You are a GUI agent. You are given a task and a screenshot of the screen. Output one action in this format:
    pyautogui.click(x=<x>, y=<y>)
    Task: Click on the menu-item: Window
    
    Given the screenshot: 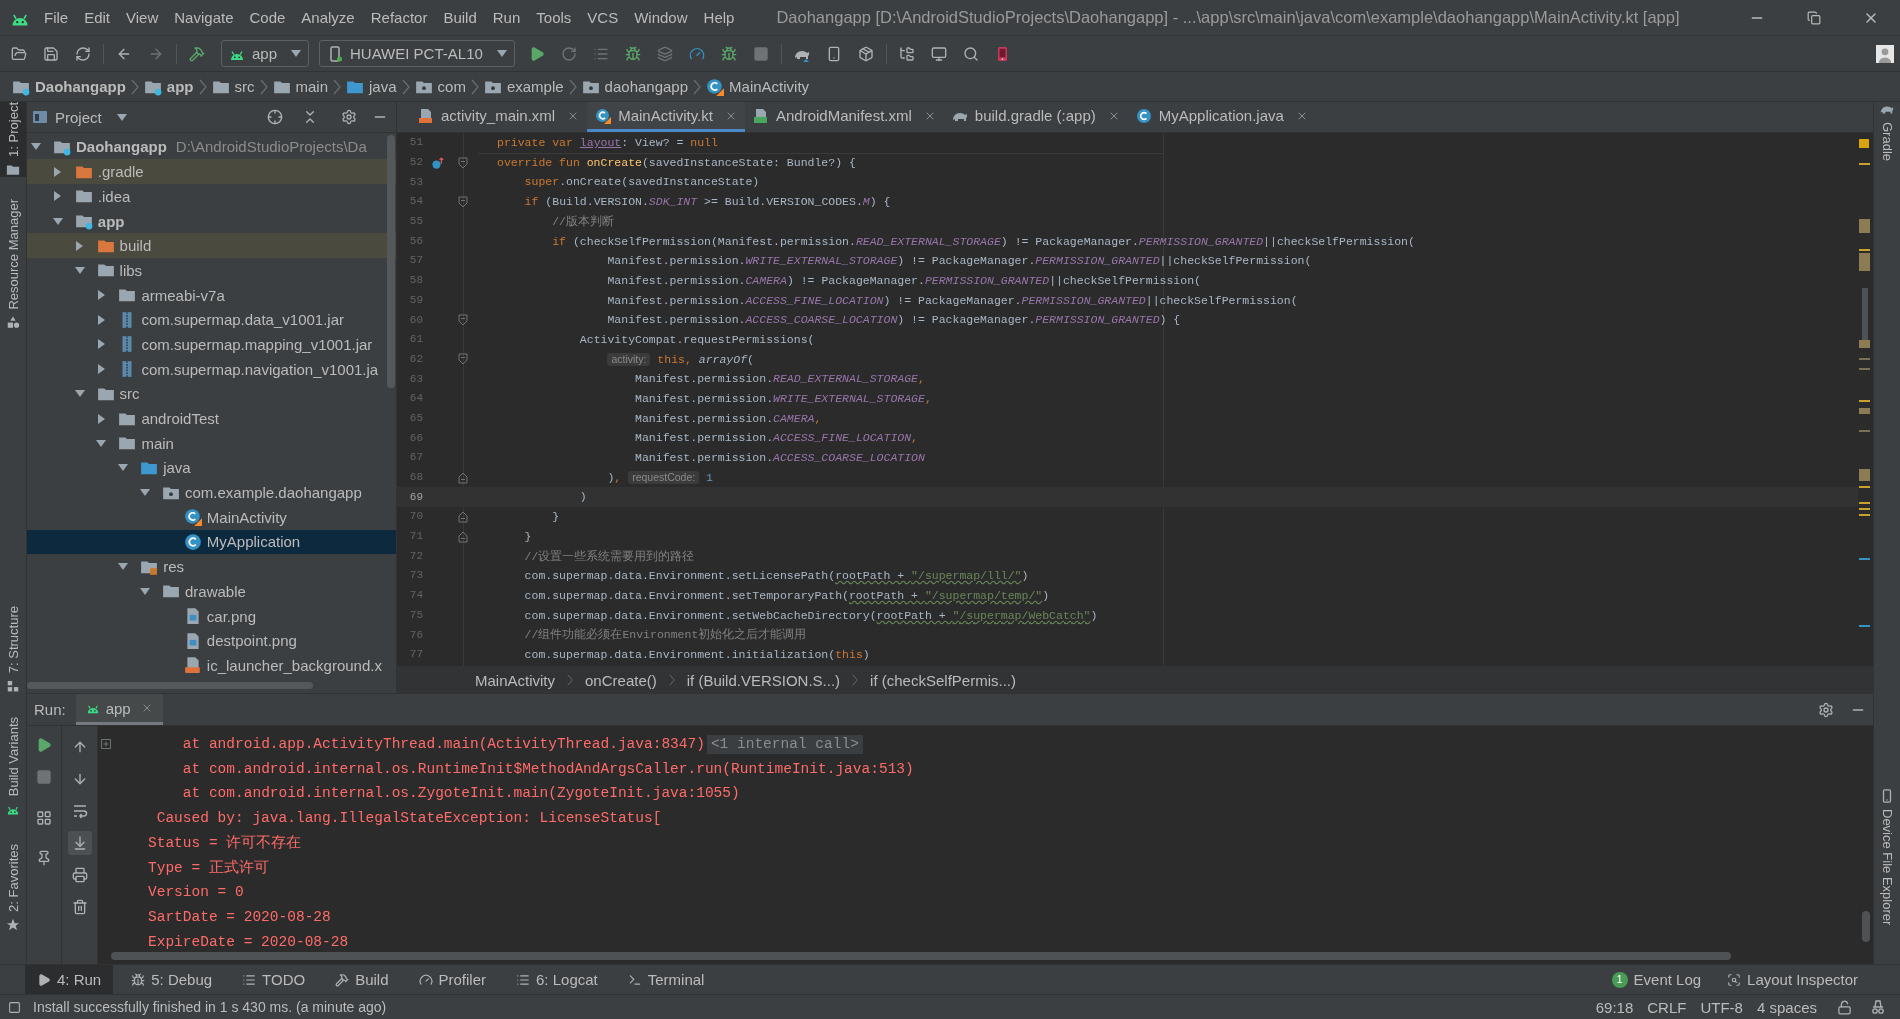 What is the action you would take?
    pyautogui.click(x=661, y=17)
    